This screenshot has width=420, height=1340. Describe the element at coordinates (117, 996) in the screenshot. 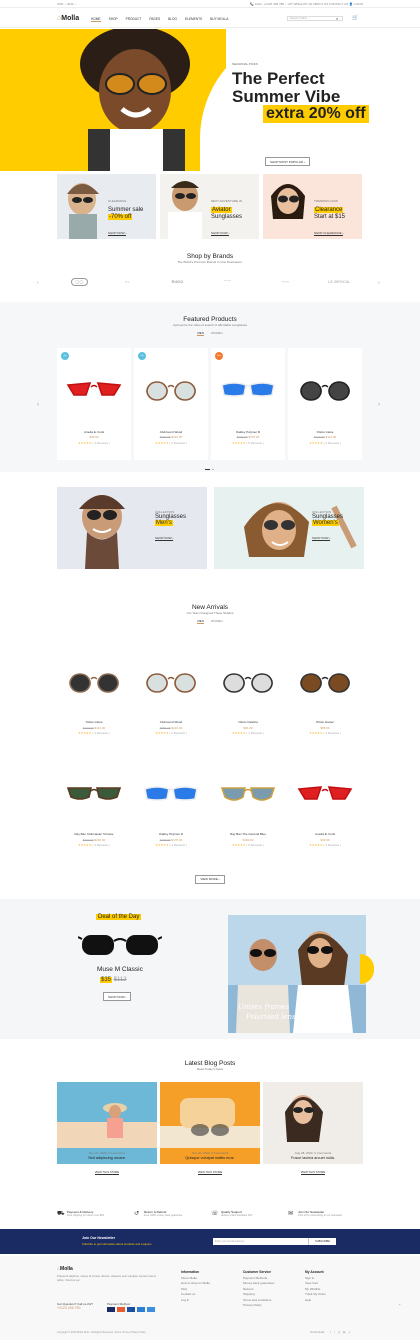

I see `deal-cta-button: SHOP NOW ›` at that location.